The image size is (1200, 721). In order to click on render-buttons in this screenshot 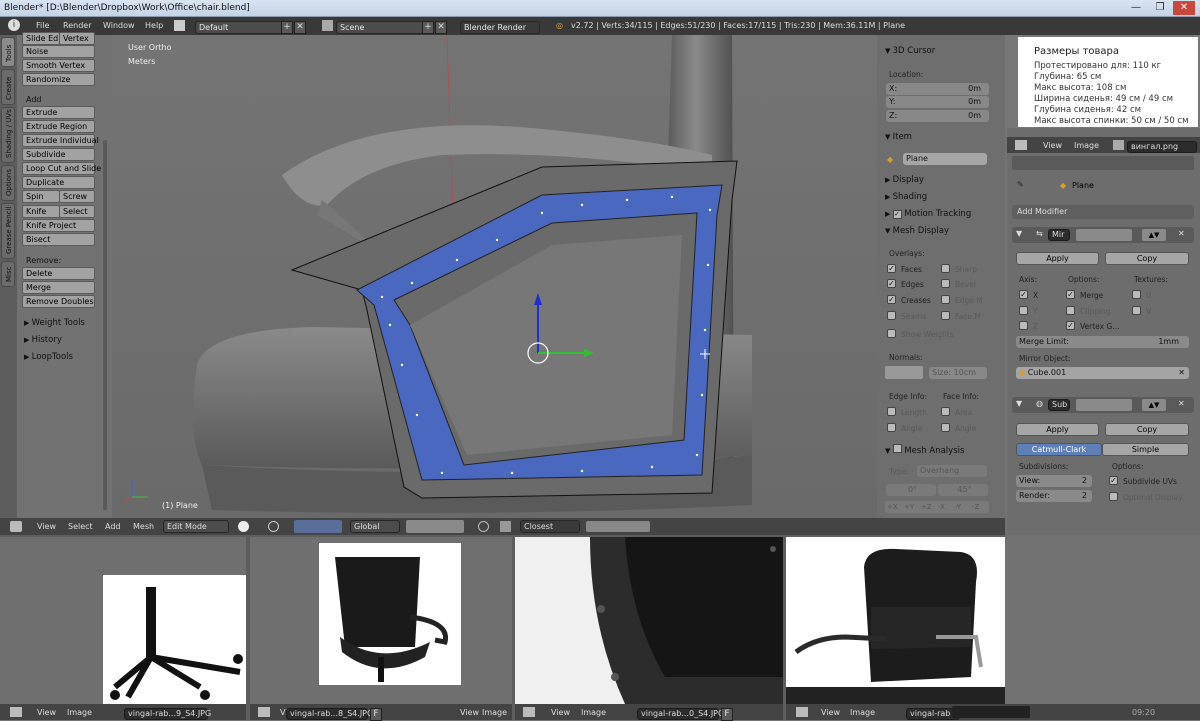, I will do `click(618, 526)`.